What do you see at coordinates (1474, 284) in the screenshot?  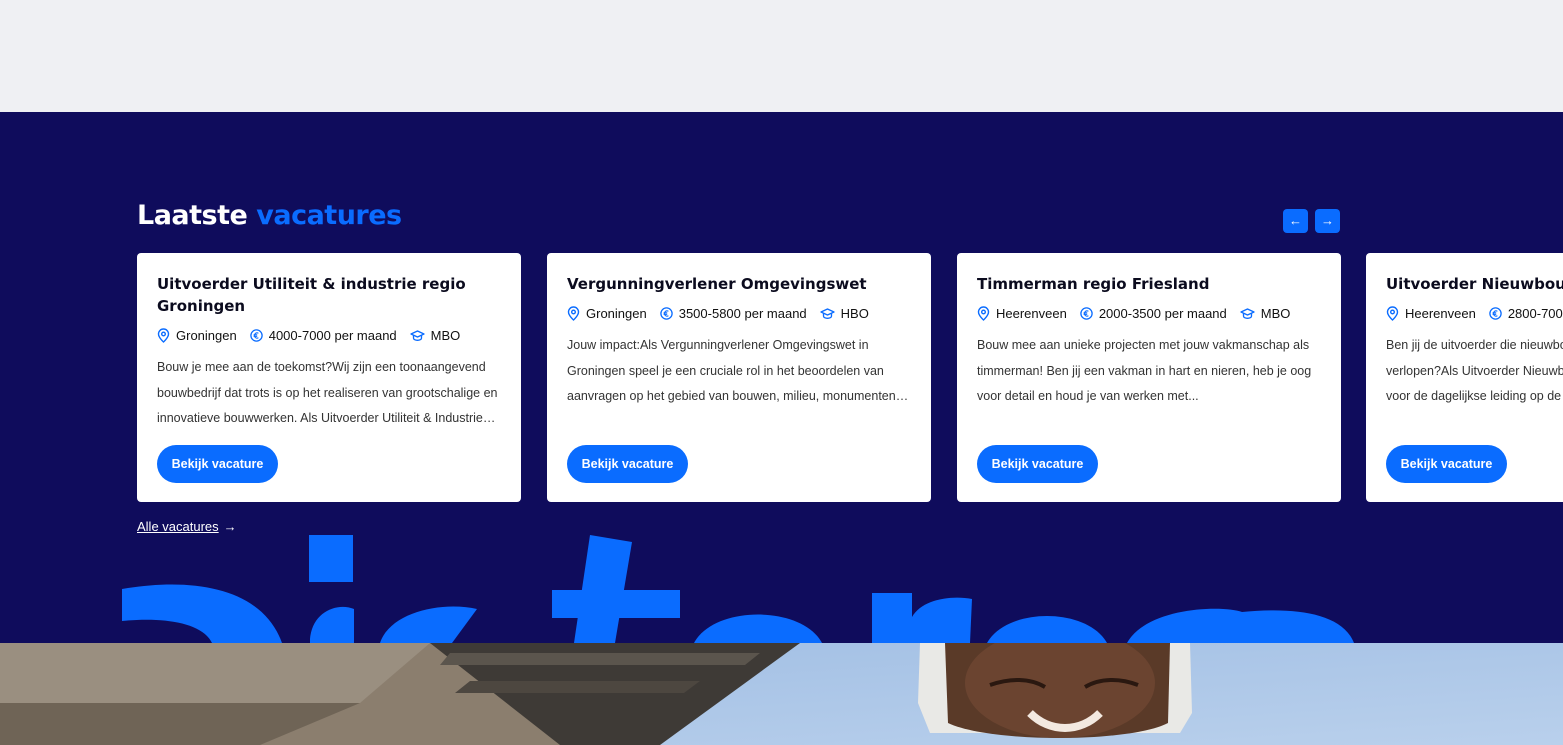 I see `job-title: Uitvoerder Nieuwbouw` at bounding box center [1474, 284].